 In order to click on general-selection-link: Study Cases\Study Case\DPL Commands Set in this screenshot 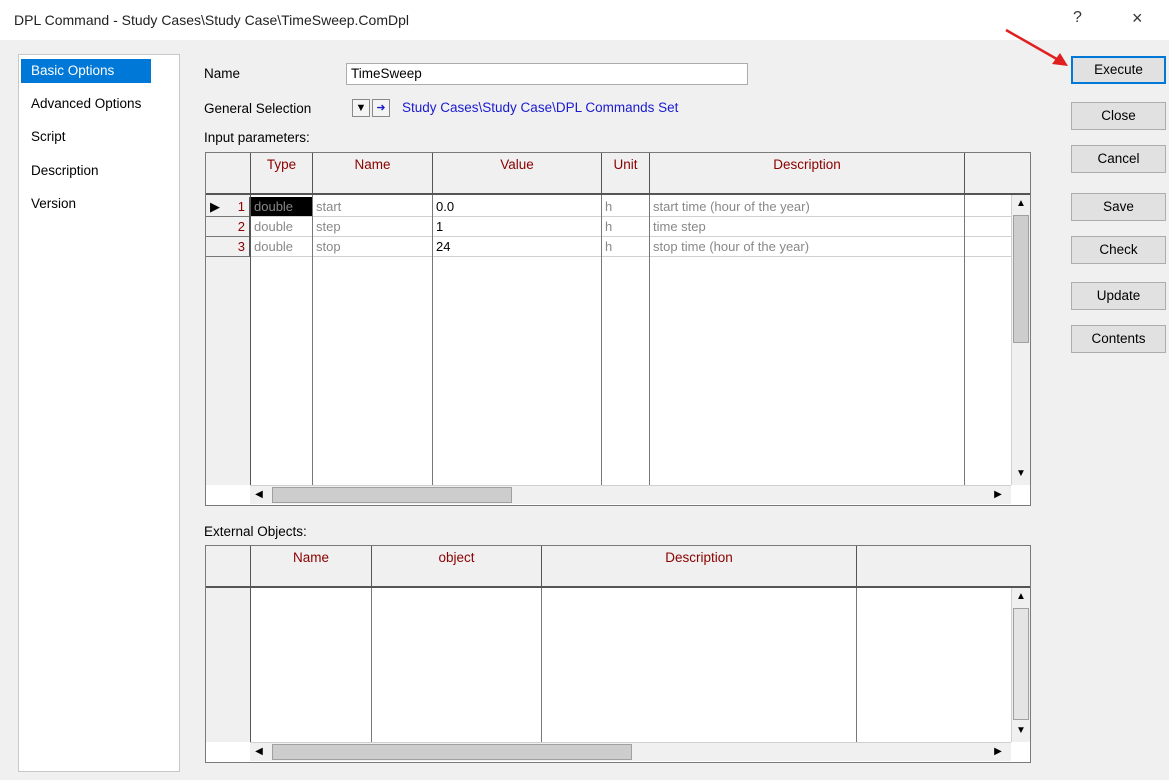, I will do `click(540, 107)`.